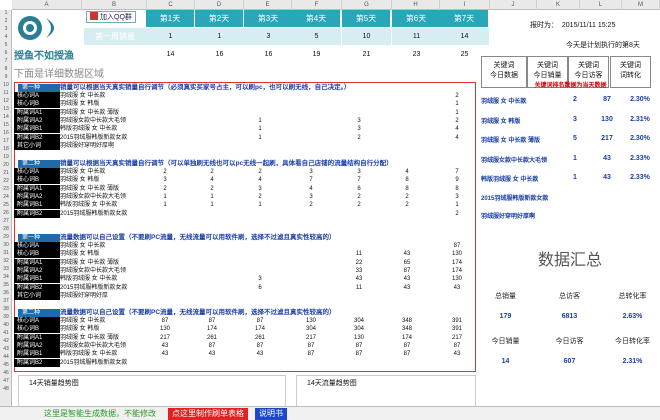 This screenshot has width=660, height=420. I want to click on column-header-E: E, so click(268, 5).